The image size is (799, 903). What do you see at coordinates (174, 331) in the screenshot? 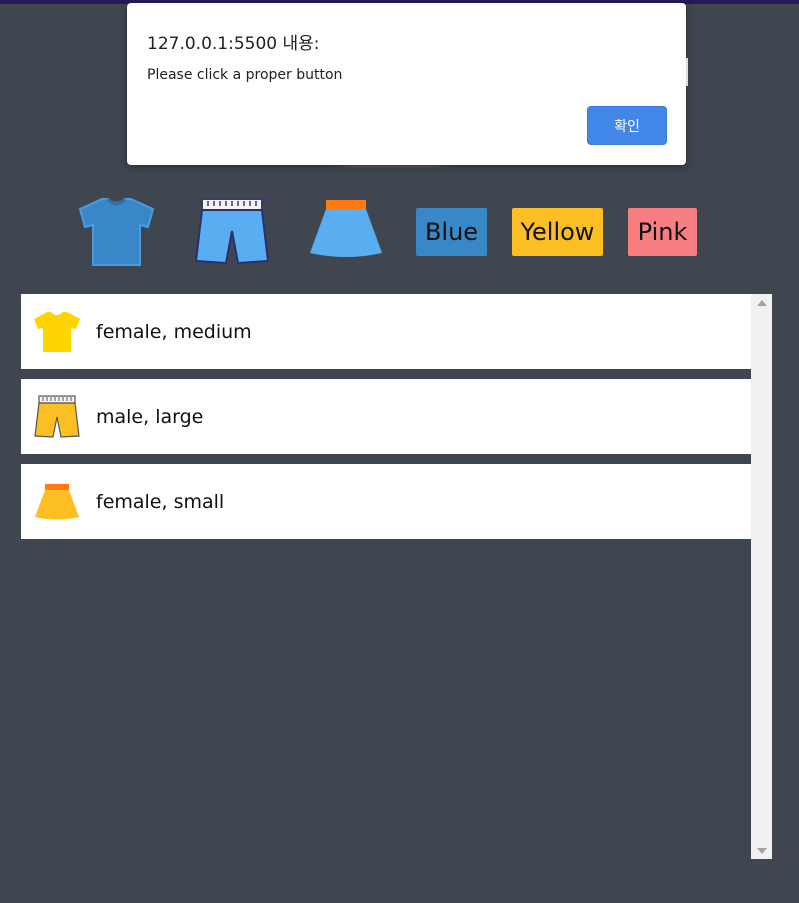
I see `item-label: female, medium` at bounding box center [174, 331].